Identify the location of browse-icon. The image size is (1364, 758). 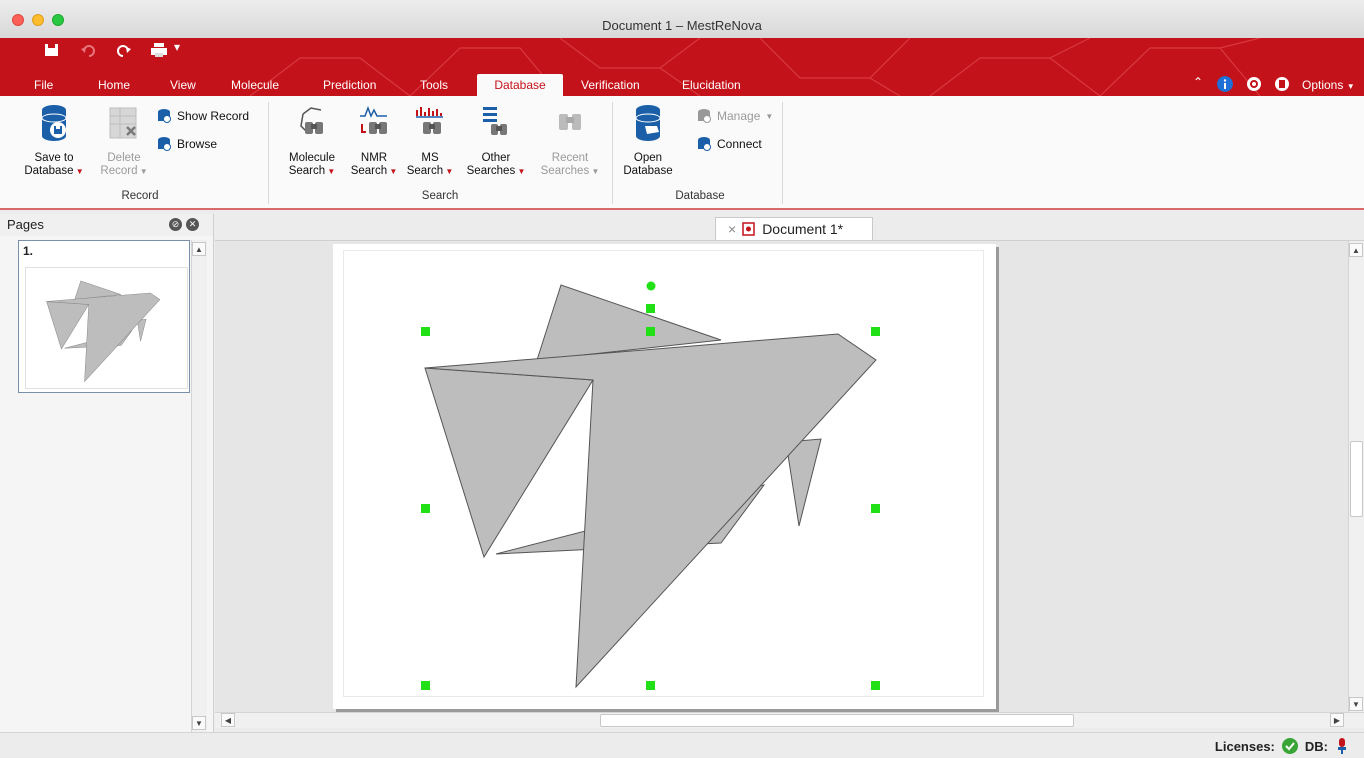
(164, 144).